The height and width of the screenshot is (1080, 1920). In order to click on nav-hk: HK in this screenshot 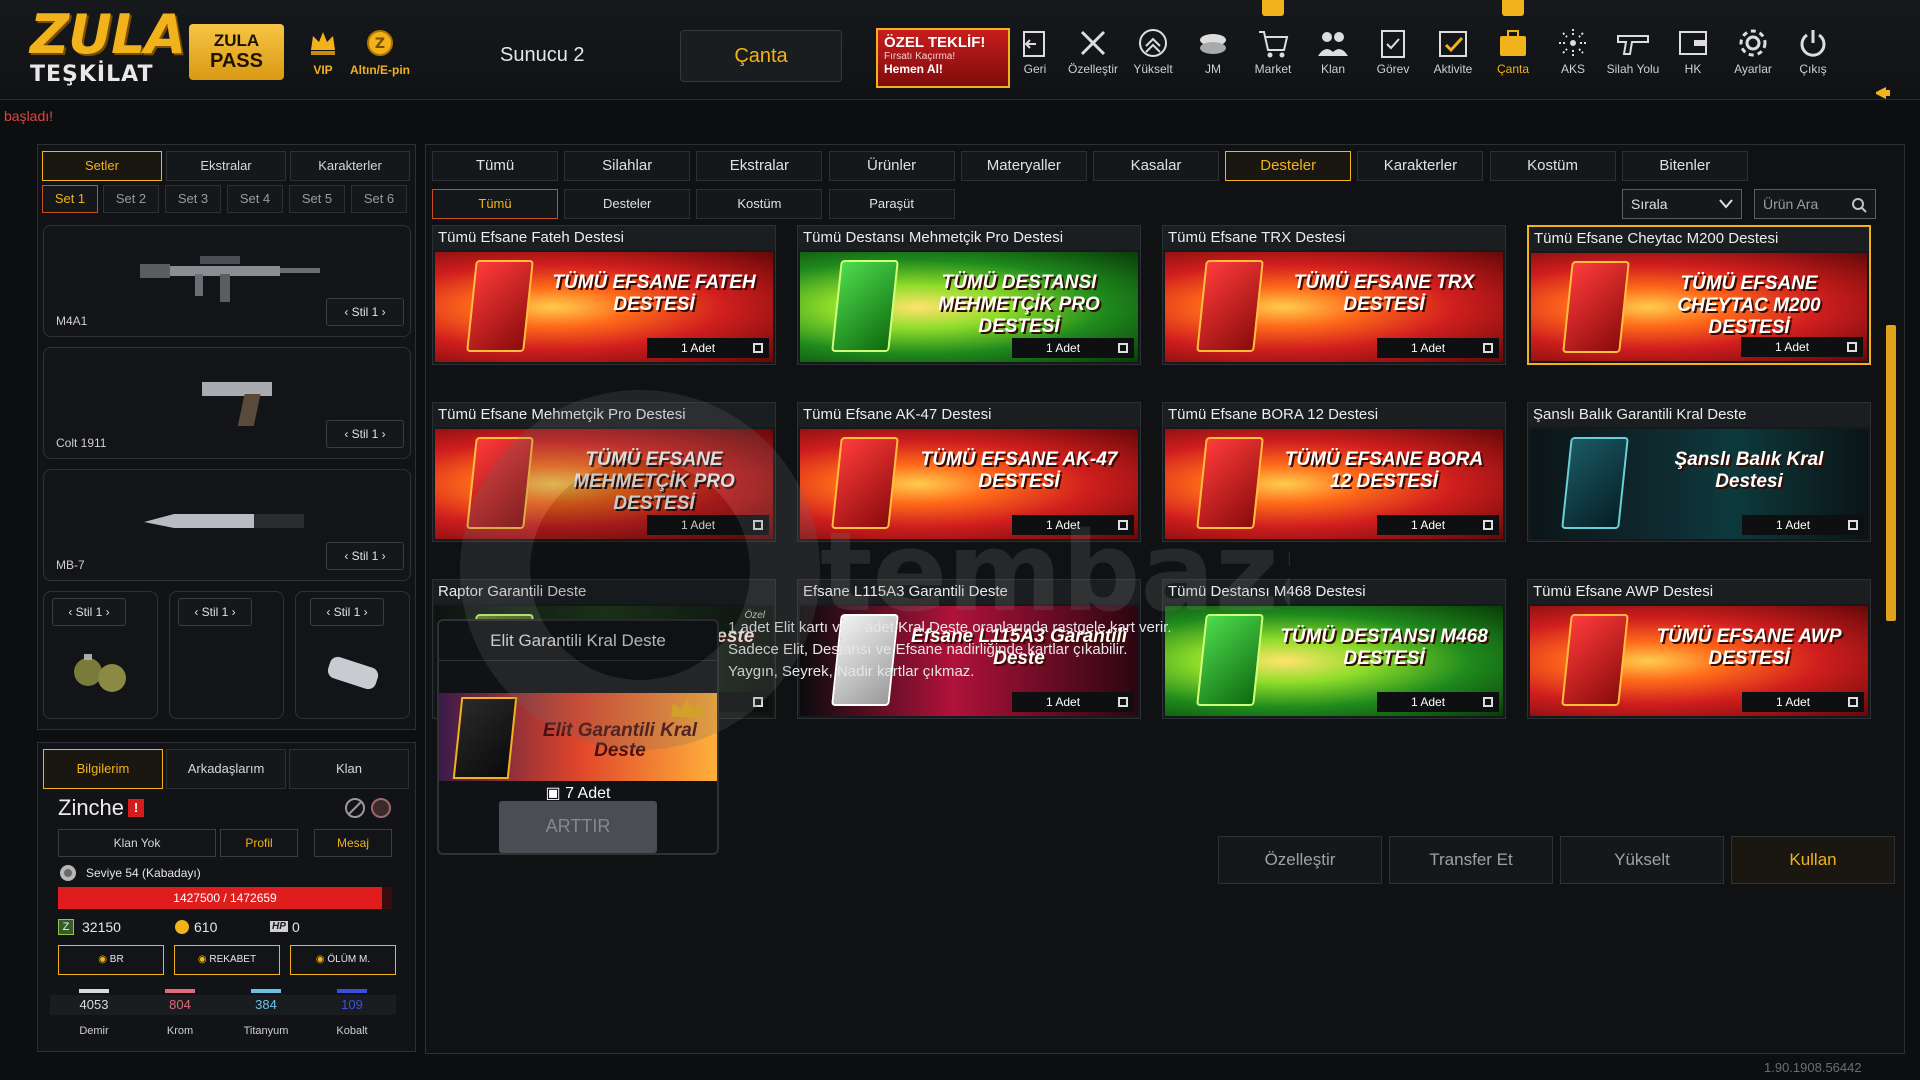, I will do `click(1693, 50)`.